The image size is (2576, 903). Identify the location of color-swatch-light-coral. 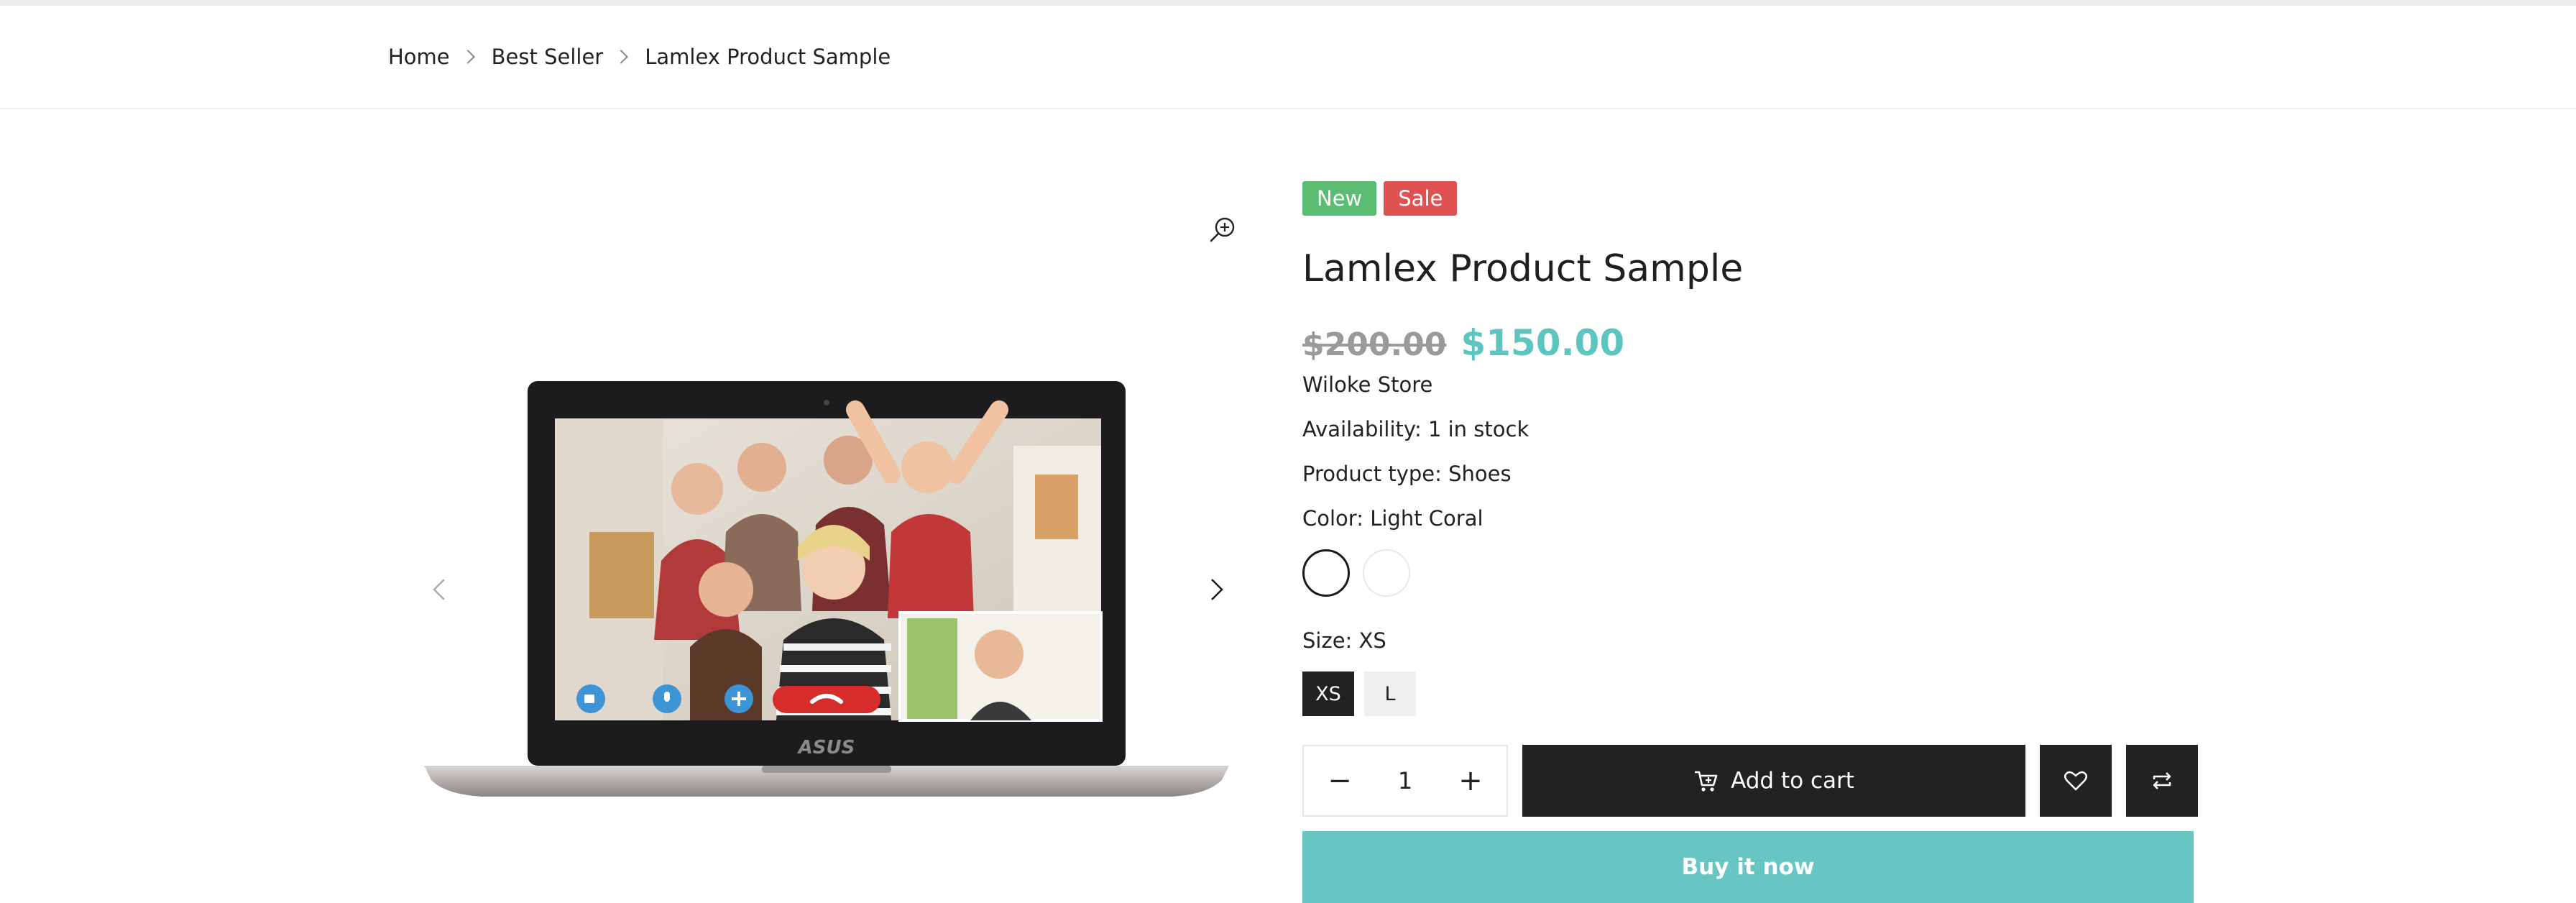
(1326, 573).